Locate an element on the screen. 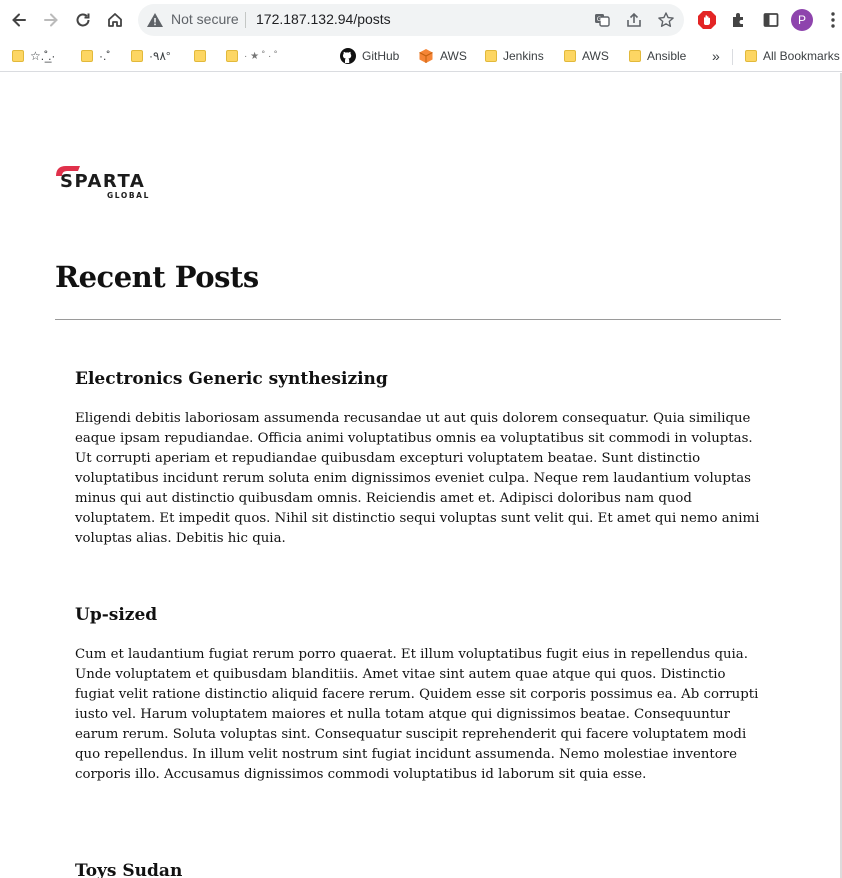 The width and height of the screenshot is (842, 878). url-text: 172.187.132.94/posts is located at coordinates (323, 19).